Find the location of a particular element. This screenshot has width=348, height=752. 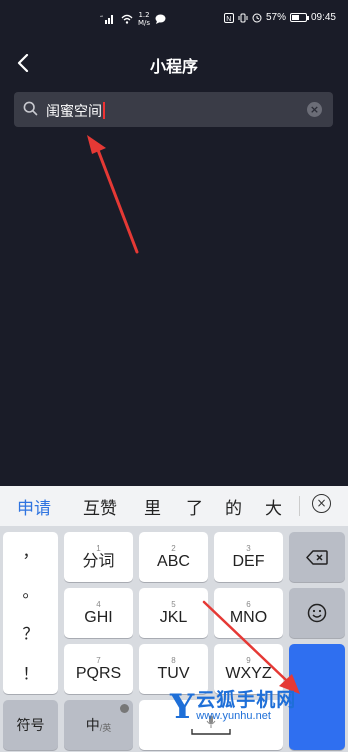

symbols-label: 符号 is located at coordinates (30, 725).